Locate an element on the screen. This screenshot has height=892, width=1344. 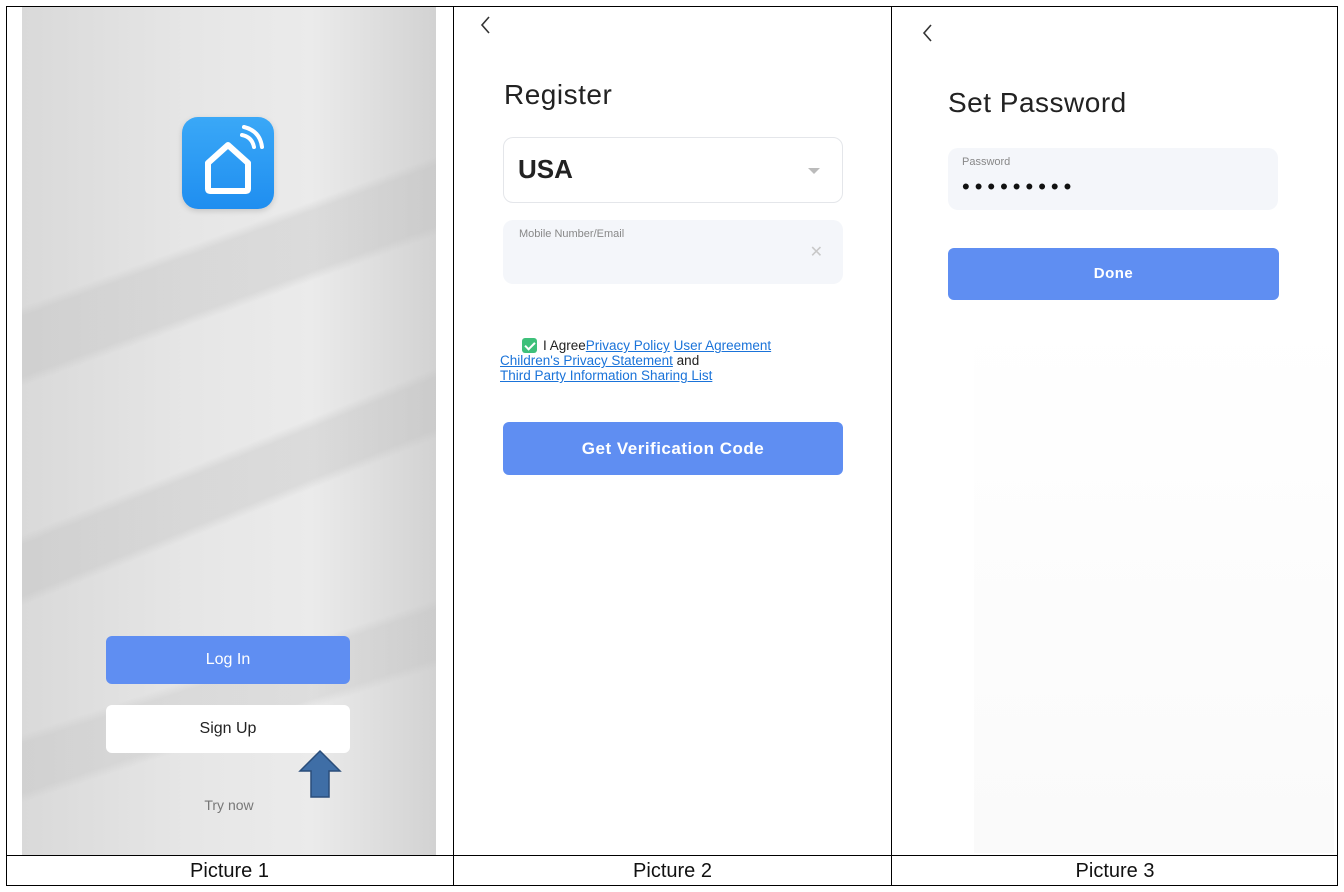
third-party-link: Third Party Information Sharing List is located at coordinates (606, 375).